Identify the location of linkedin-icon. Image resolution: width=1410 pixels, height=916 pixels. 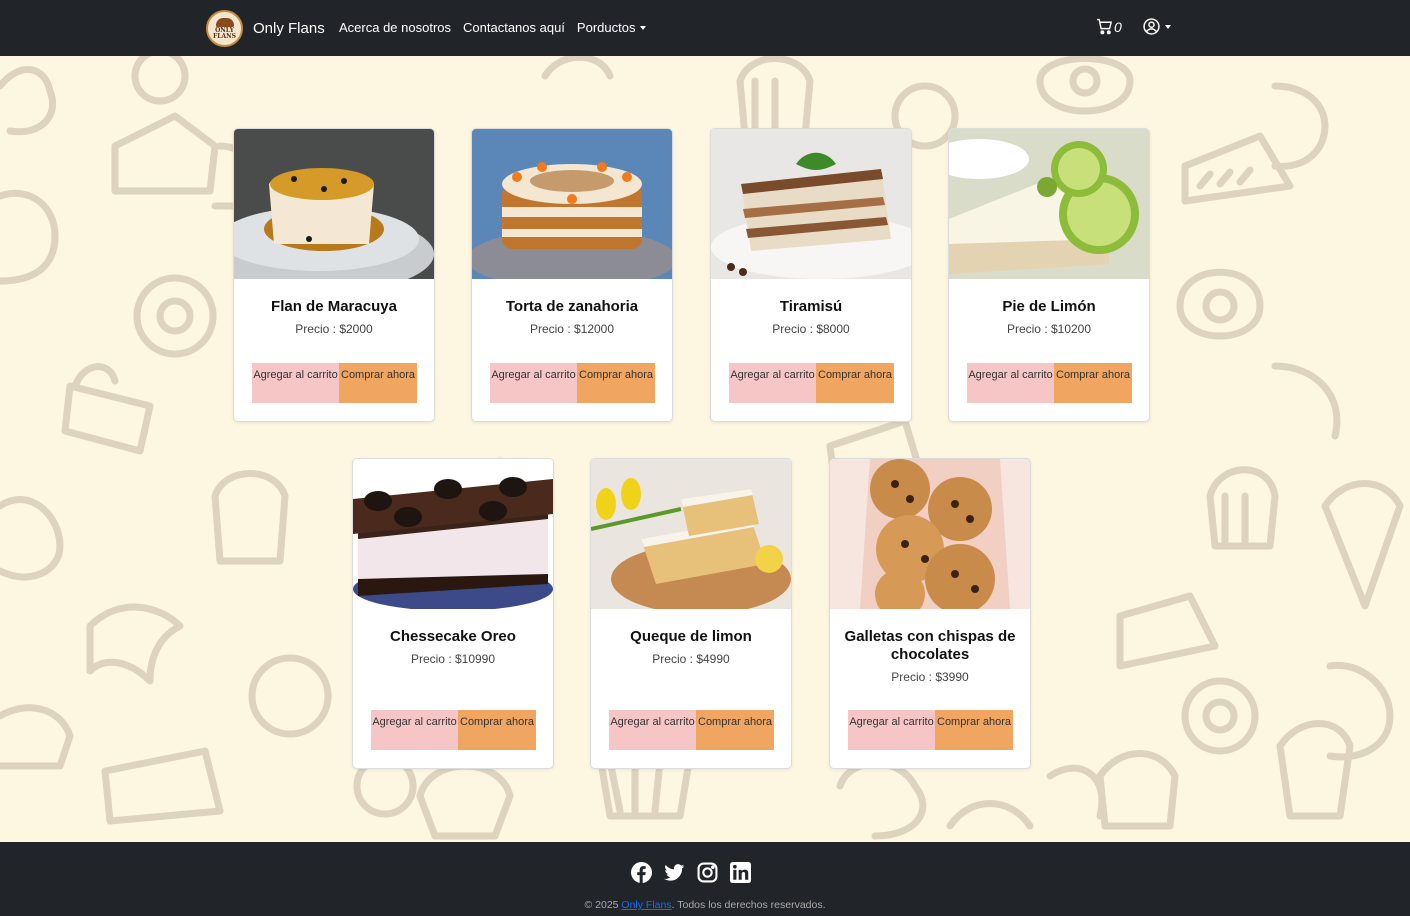
(741, 873).